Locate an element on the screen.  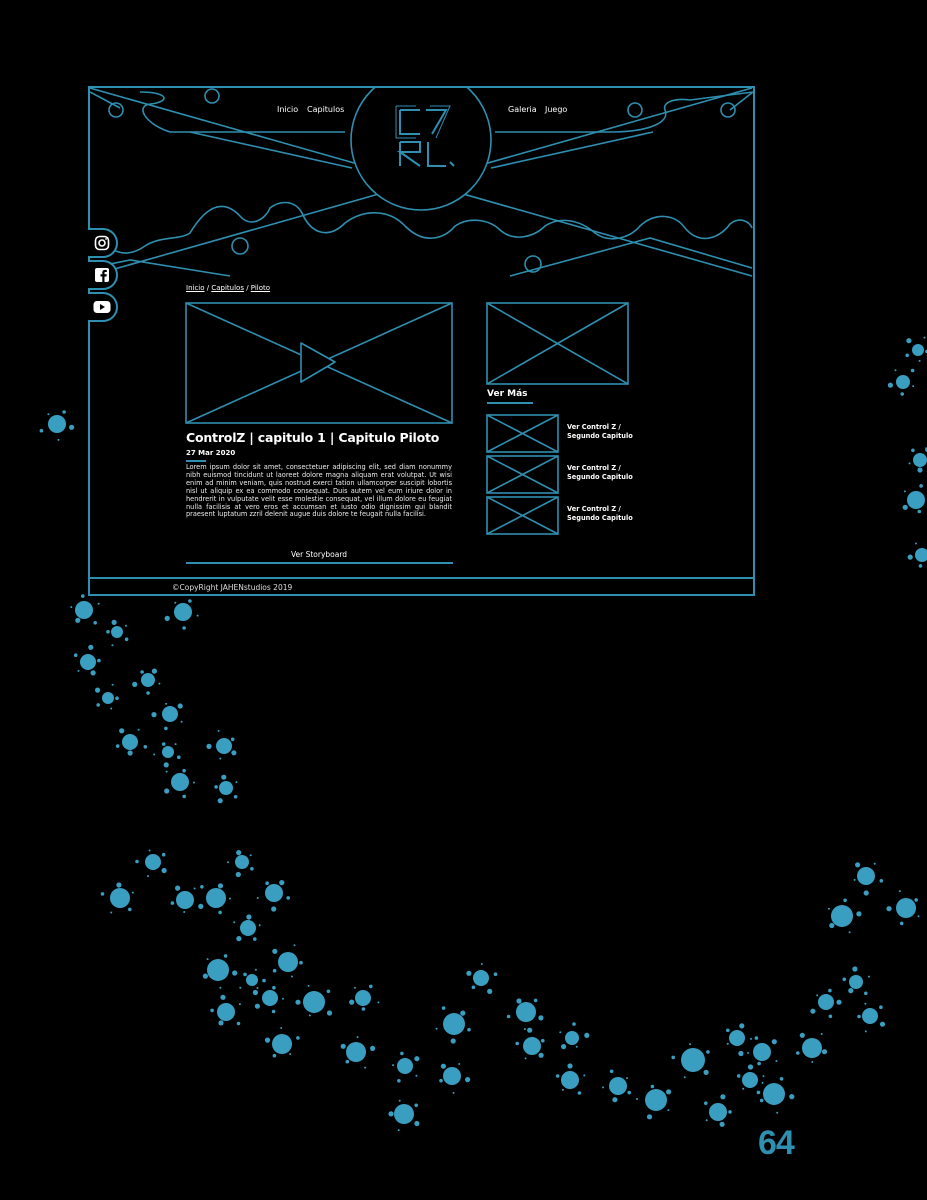
related-episode-3: Ver Control Z / Segundo Capitulo is located at coordinates (596, 516).